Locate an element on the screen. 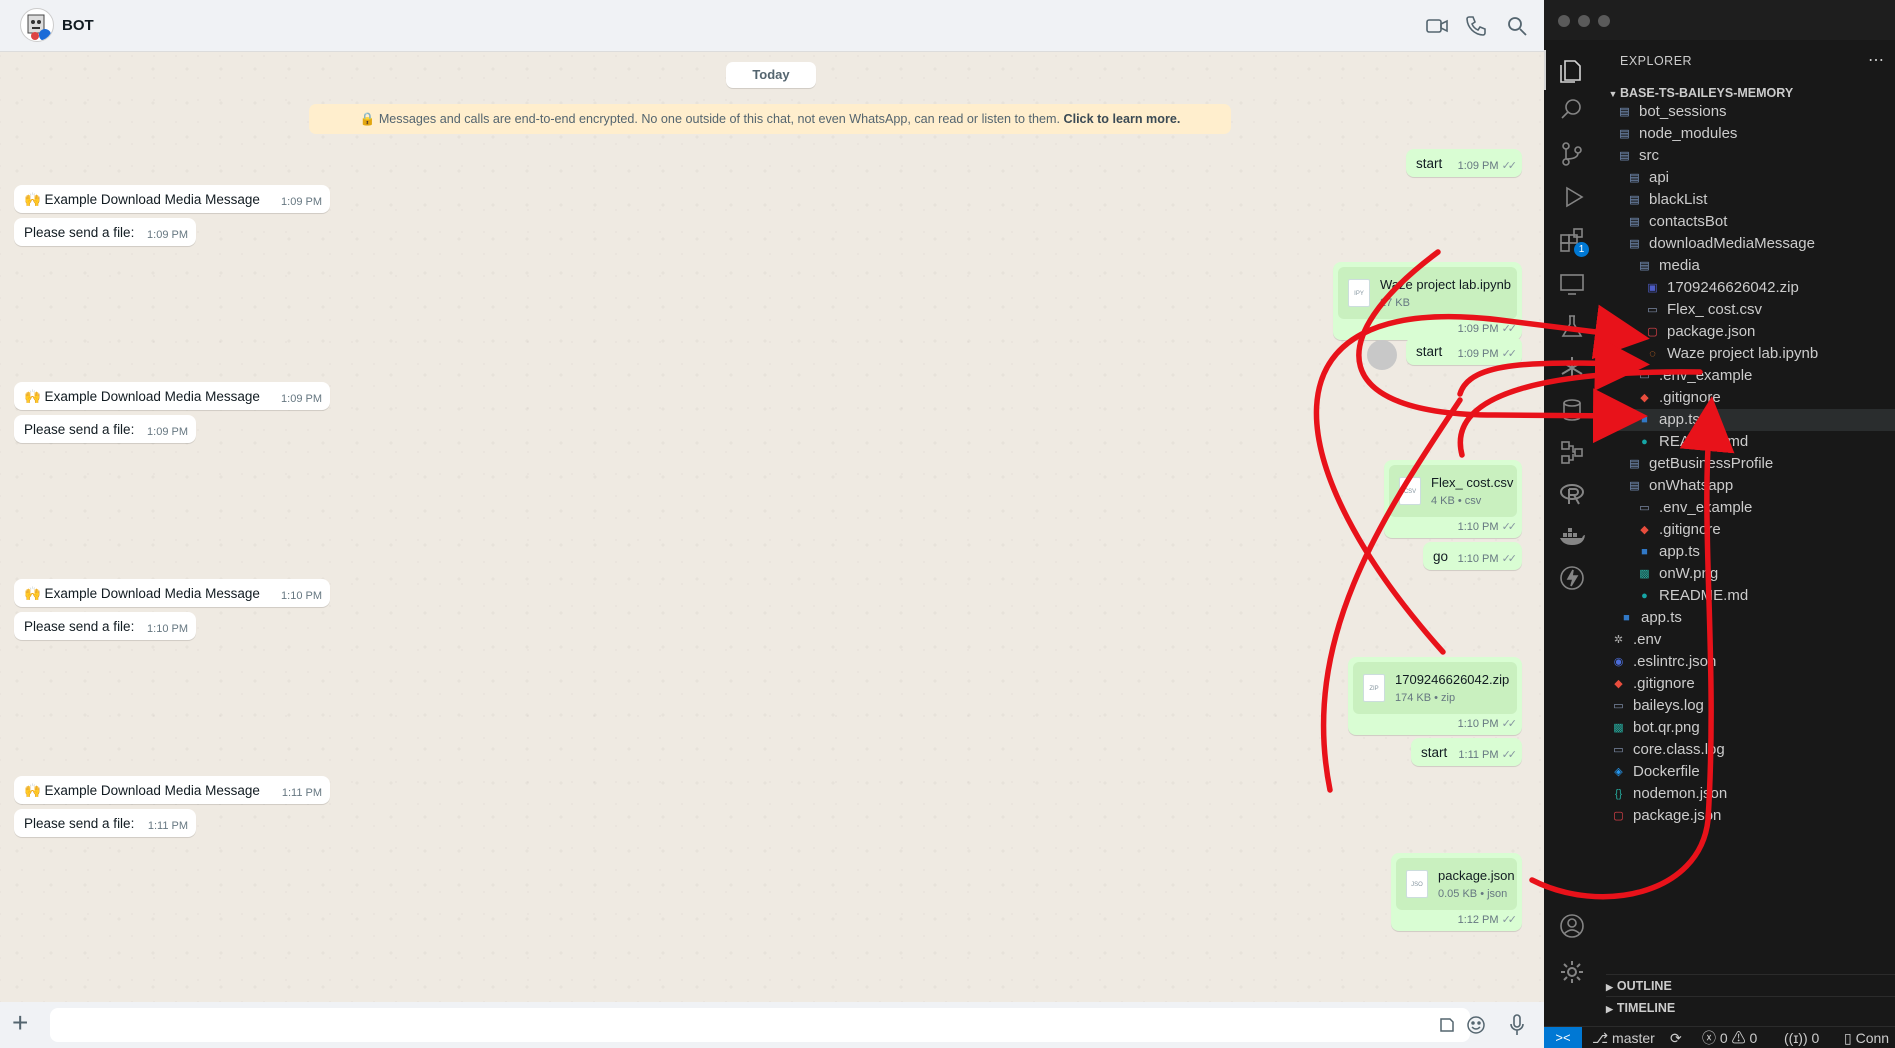 The image size is (1895, 1048). file-attachment: CSV Flex_ cost.csv 4 KB • csv is located at coordinates (1453, 491).